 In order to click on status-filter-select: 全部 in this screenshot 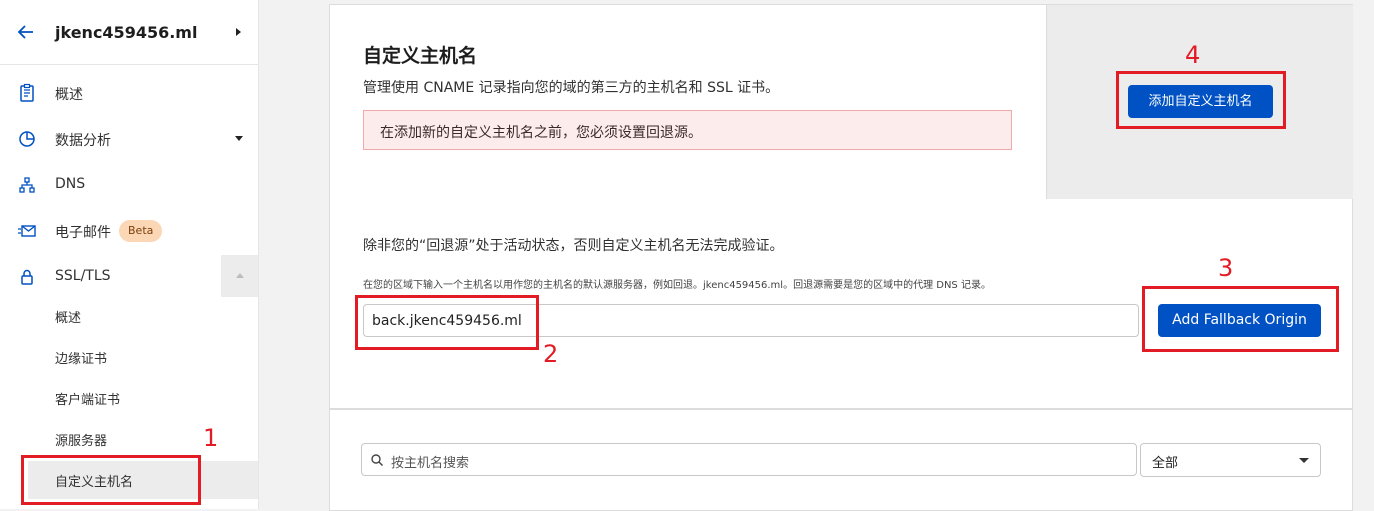, I will do `click(1230, 460)`.